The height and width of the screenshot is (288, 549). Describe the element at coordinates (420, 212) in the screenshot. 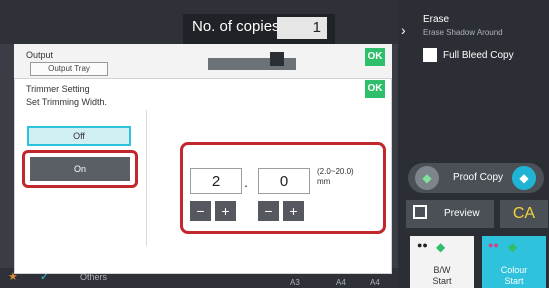

I see `preview-icon` at that location.